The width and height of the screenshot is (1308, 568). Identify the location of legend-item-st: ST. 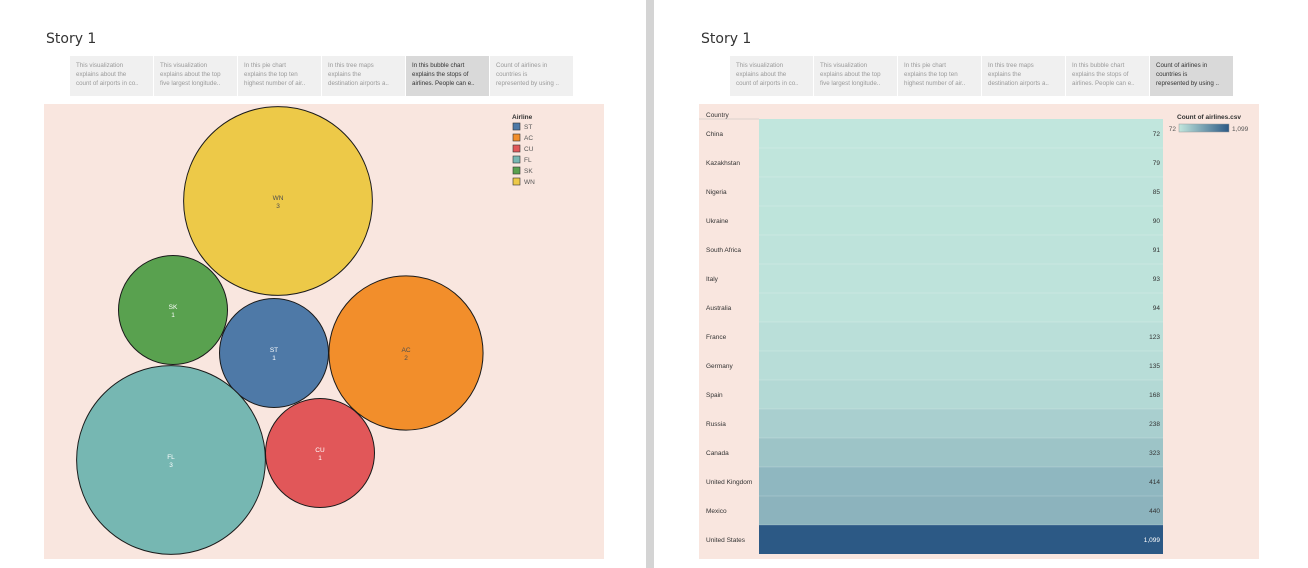
(522, 126).